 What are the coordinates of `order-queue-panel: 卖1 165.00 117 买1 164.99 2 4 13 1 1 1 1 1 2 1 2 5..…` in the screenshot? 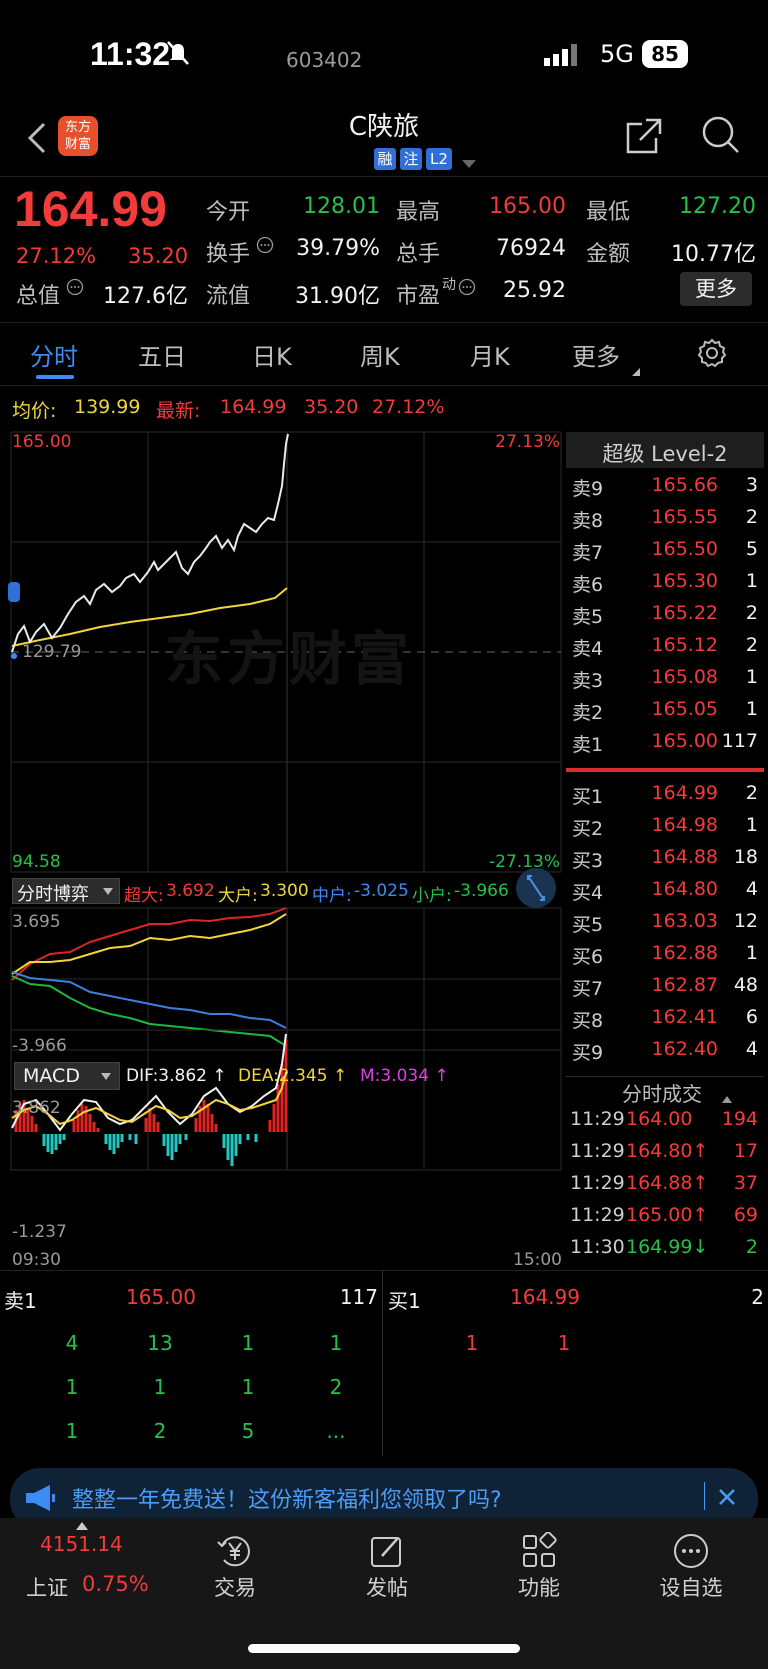 It's located at (384, 1363).